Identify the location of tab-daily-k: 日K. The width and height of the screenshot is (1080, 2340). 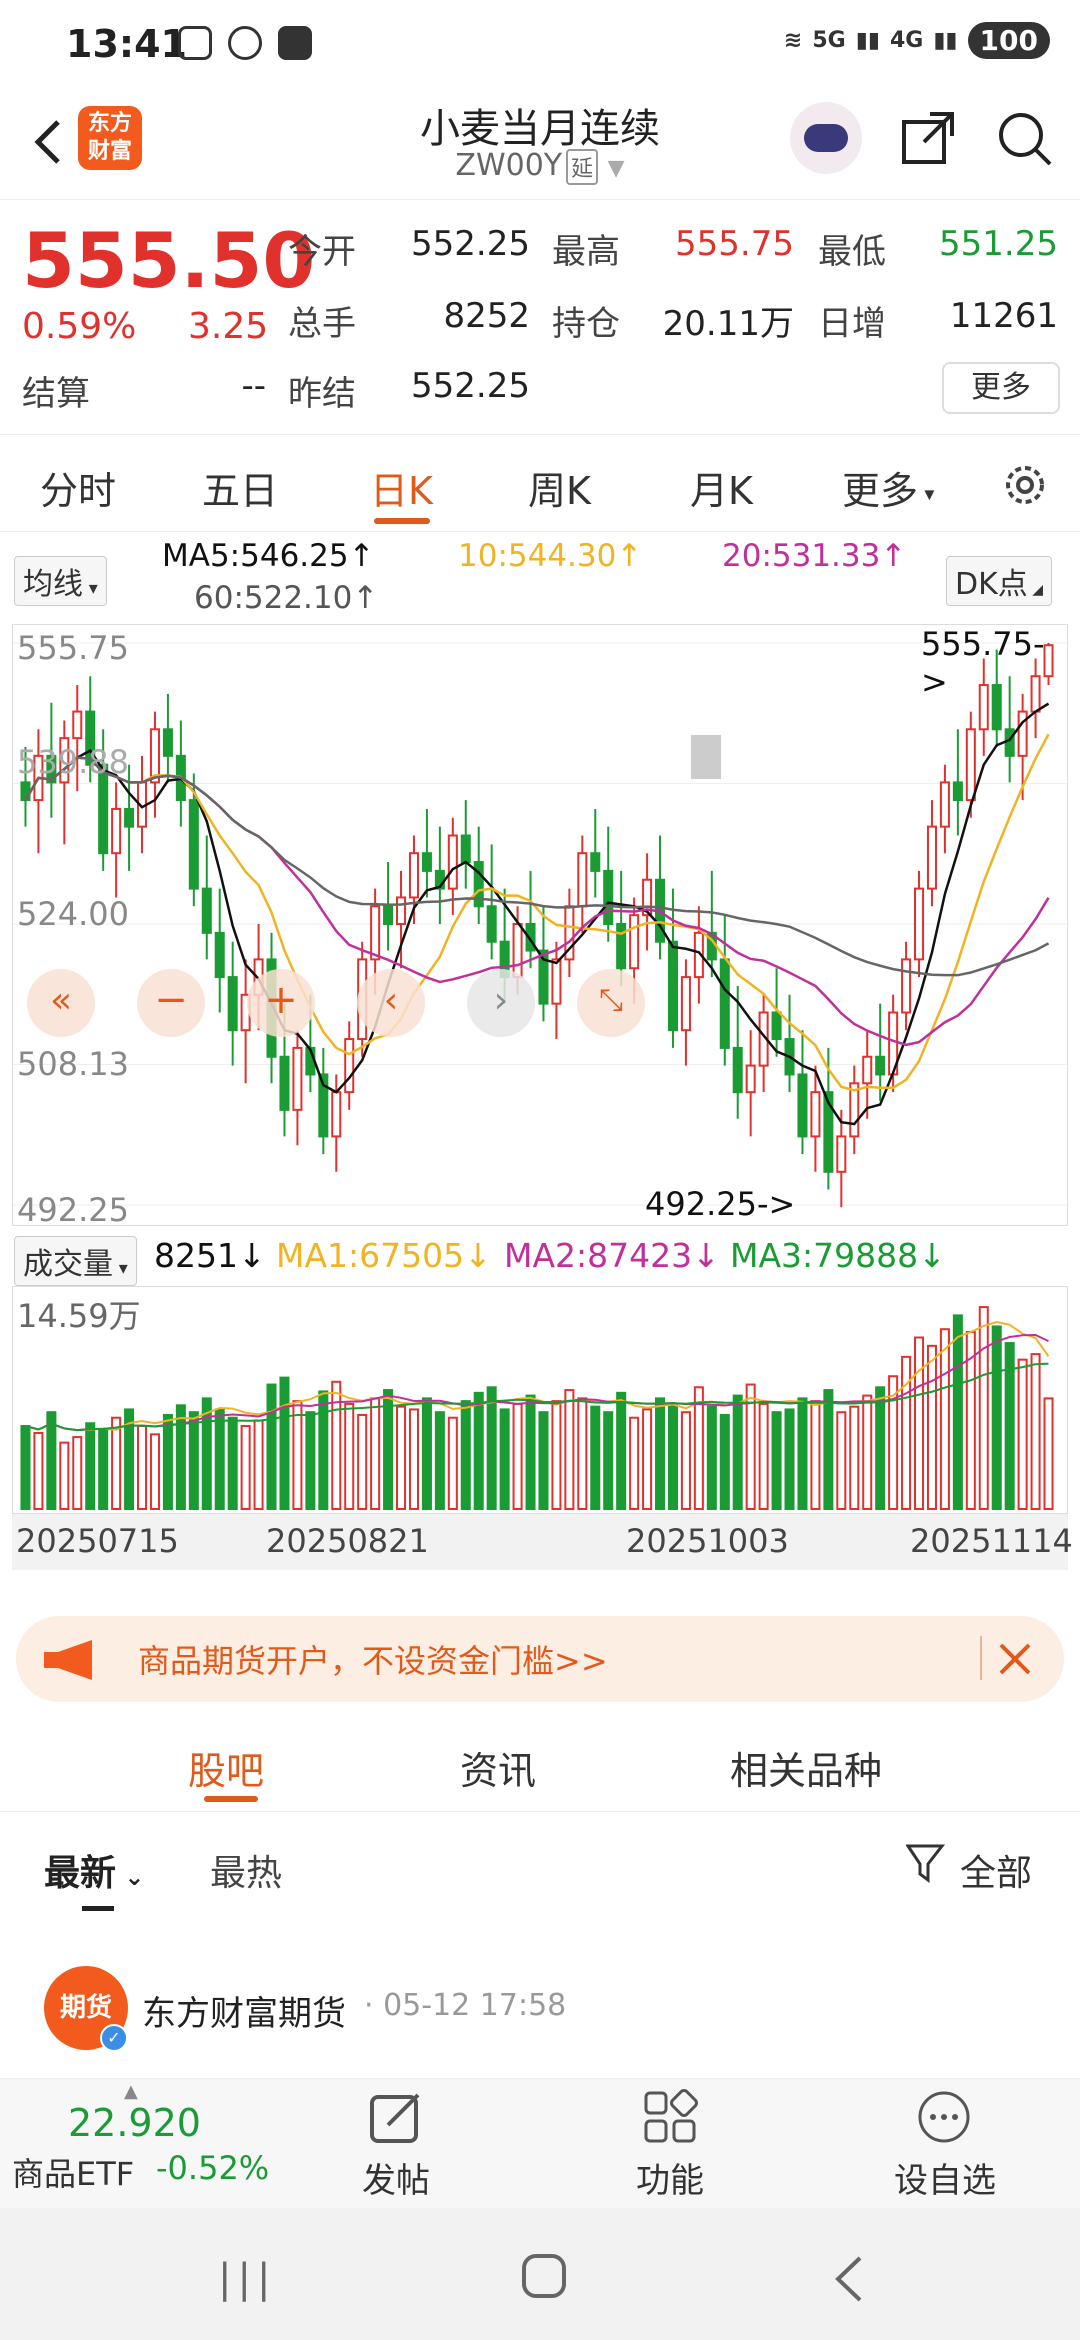
(401, 487).